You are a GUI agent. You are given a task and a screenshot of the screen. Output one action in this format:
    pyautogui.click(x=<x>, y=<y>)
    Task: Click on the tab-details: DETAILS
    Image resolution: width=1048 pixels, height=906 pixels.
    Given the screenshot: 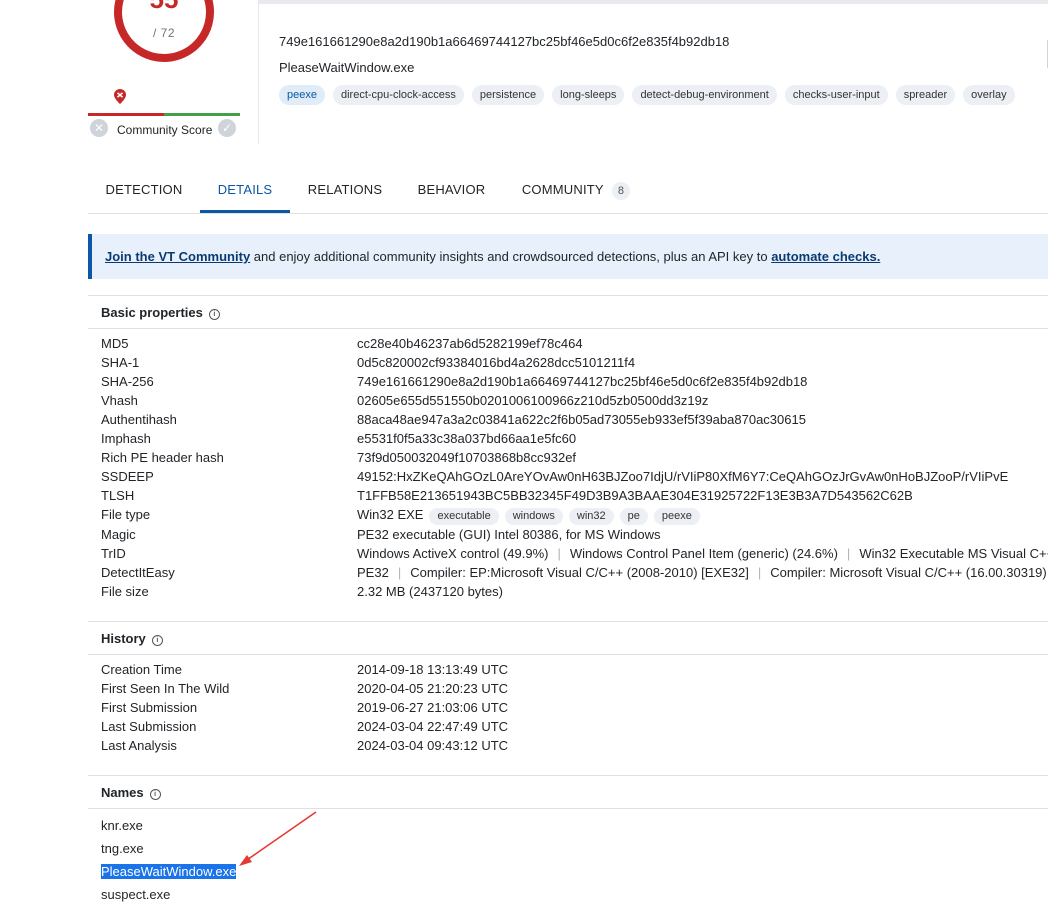 What is the action you would take?
    pyautogui.click(x=245, y=190)
    